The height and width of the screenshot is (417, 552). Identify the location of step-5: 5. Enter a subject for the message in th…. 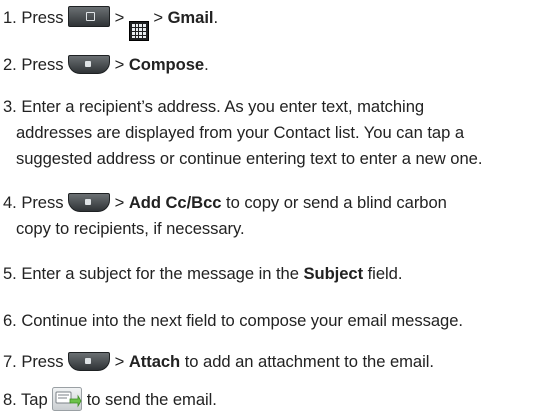
(202, 274).